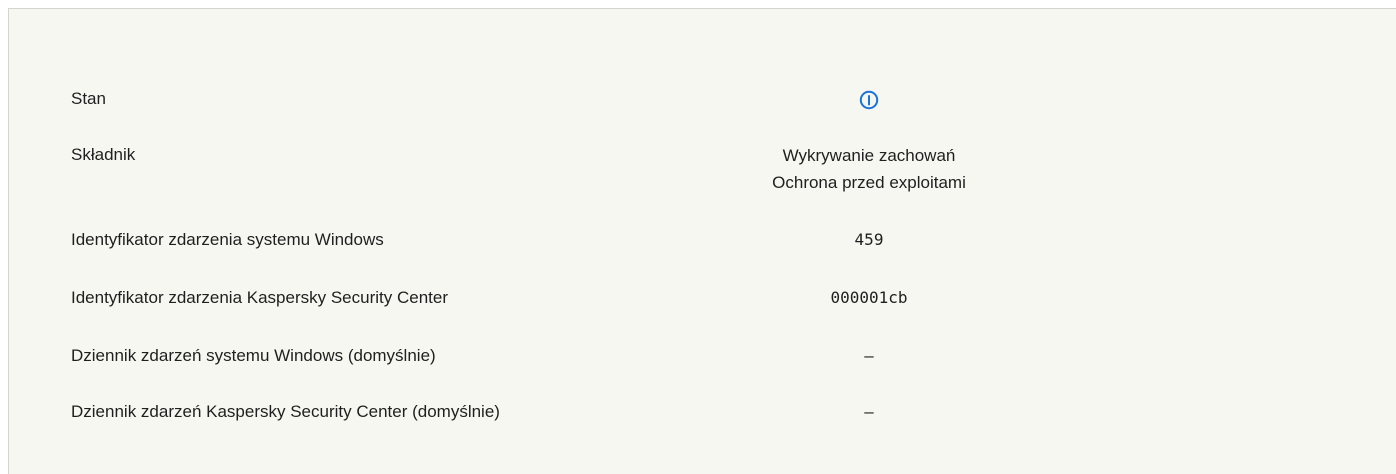 This screenshot has height=474, width=1396. Describe the element at coordinates (227, 239) in the screenshot. I see `windows-event-id-label: Identyfikator zdarzenia systemu Windows` at that location.